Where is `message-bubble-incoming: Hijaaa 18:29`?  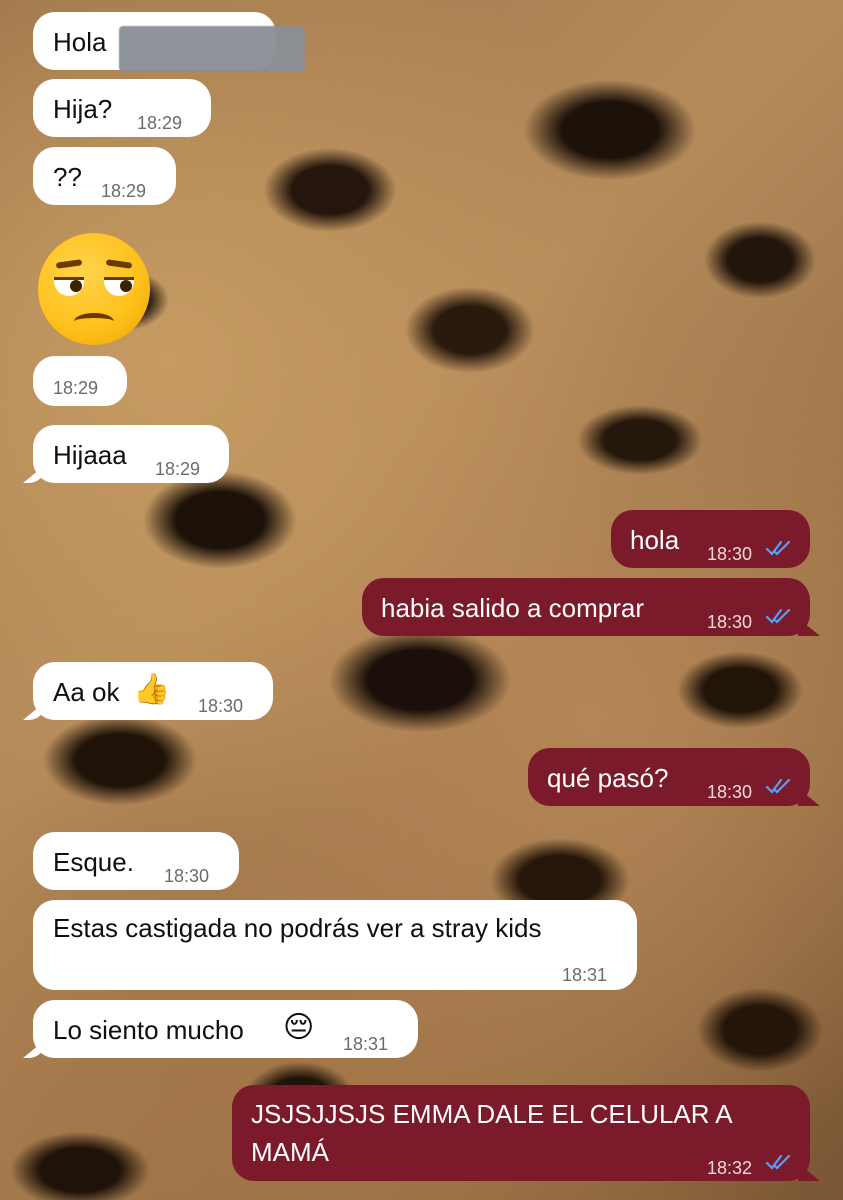
message-bubble-incoming: Hijaaa 18:29 is located at coordinates (131, 454).